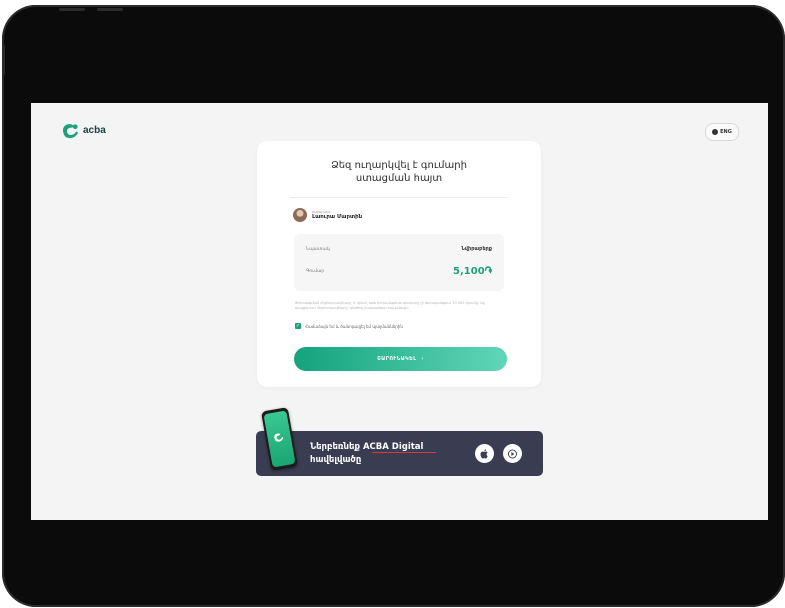 The height and width of the screenshot is (608, 785). Describe the element at coordinates (715, 132) in the screenshot. I see `globe-icon` at that location.